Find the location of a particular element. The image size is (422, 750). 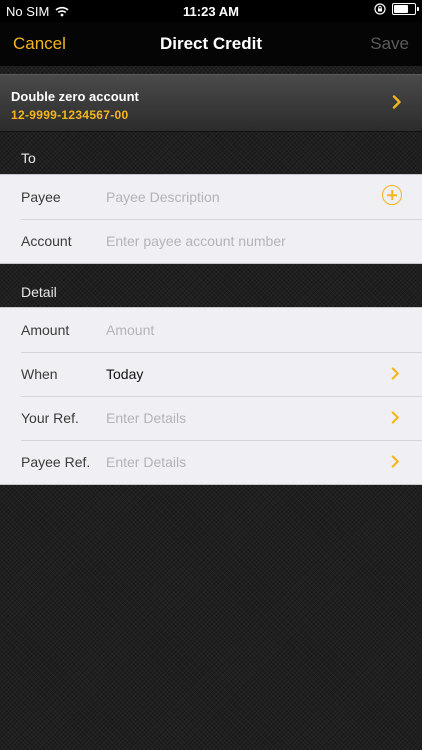

payee-ref-row: Payee Ref. Enter Details is located at coordinates (211, 462).